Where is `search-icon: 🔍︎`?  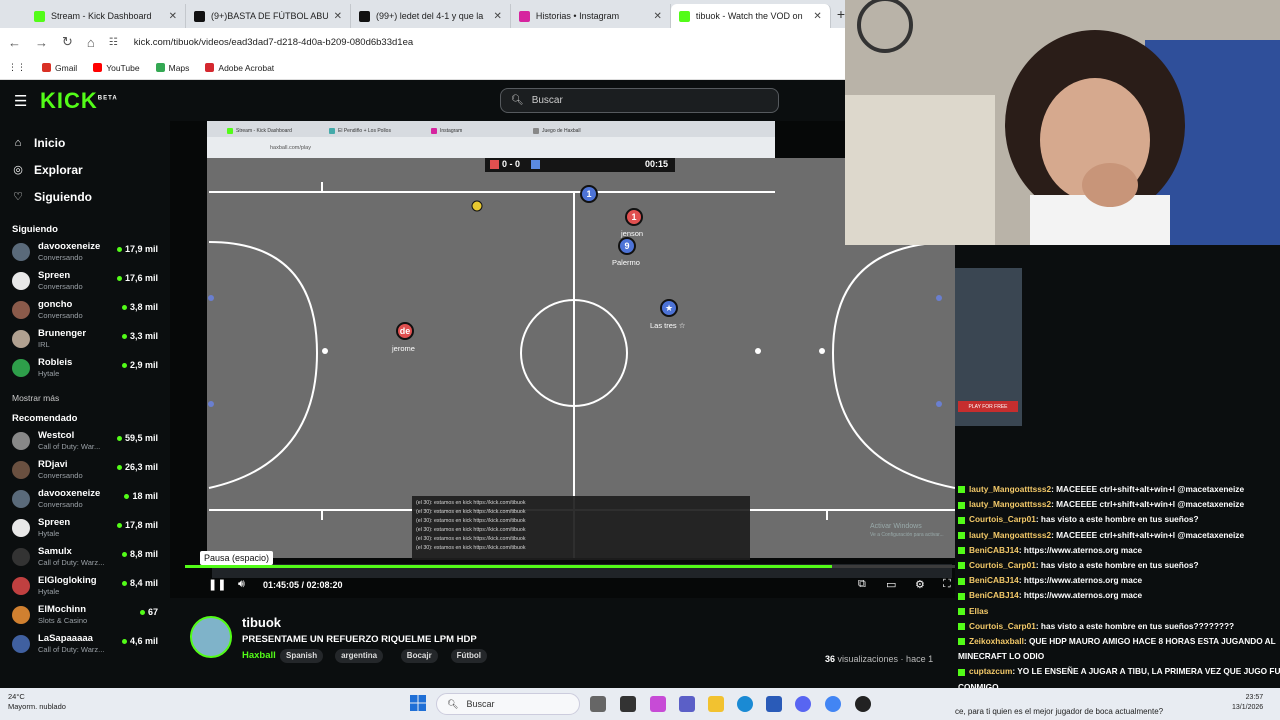 search-icon: 🔍︎ is located at coordinates (453, 703).